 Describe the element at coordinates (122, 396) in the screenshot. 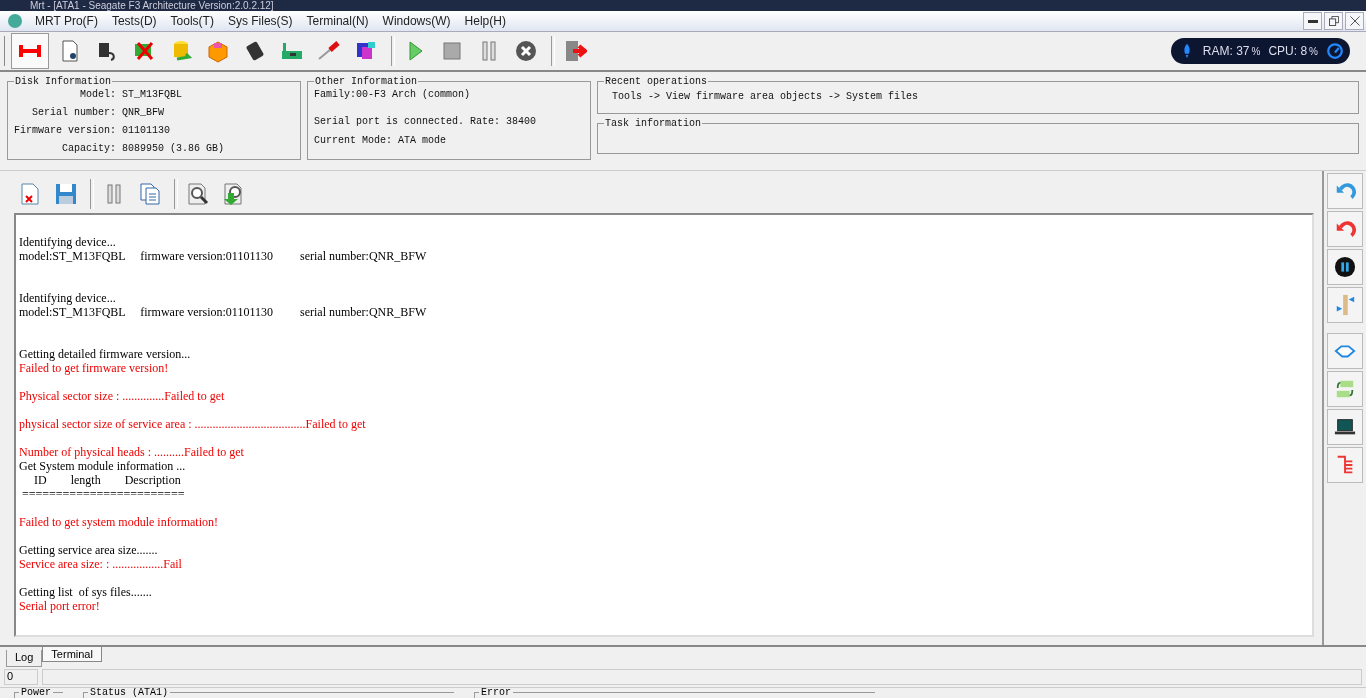

I see `error-line: Physical sector size : ..............Failed to get` at that location.